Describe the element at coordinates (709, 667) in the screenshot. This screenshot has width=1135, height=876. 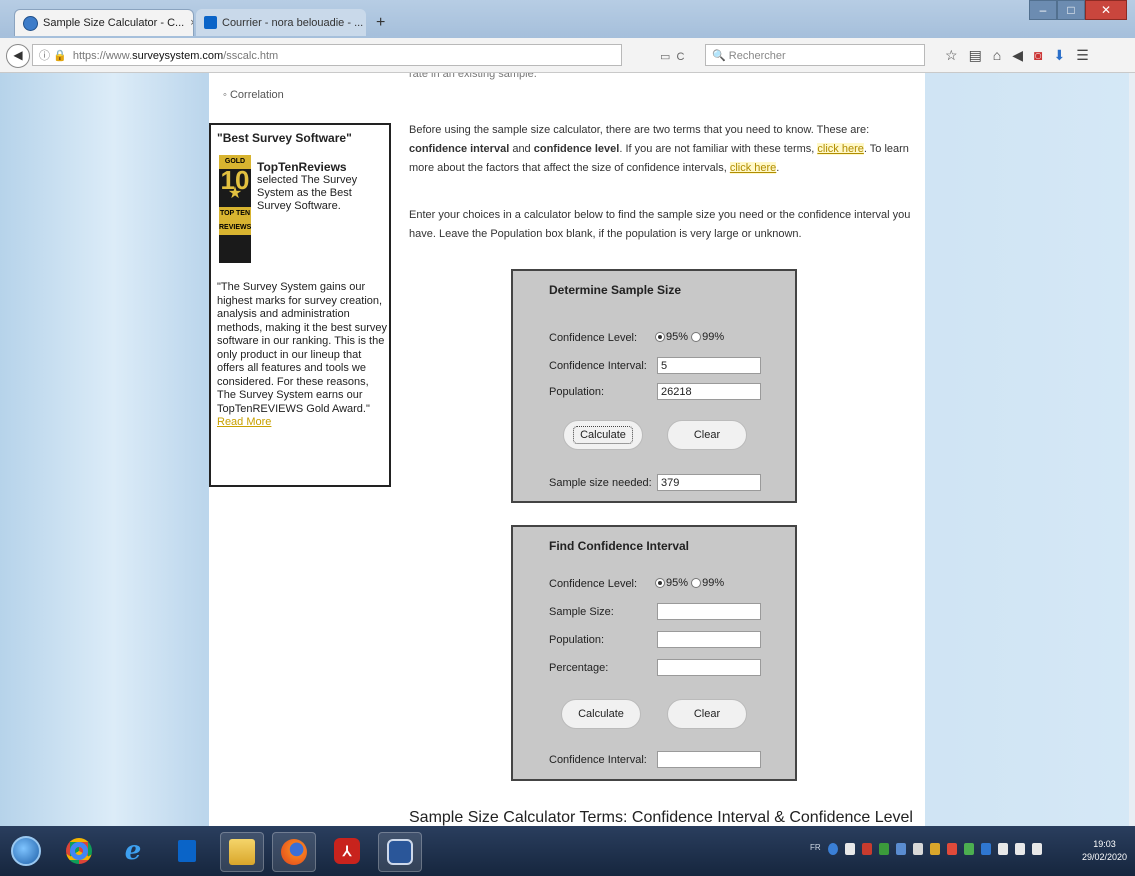
I see `percentage-input` at that location.